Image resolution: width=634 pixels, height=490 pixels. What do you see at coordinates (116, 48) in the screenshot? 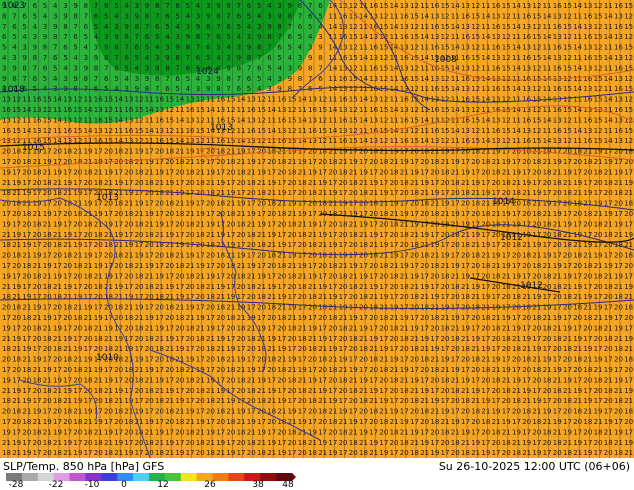
I see `temperature-value: 8` at bounding box center [116, 48].